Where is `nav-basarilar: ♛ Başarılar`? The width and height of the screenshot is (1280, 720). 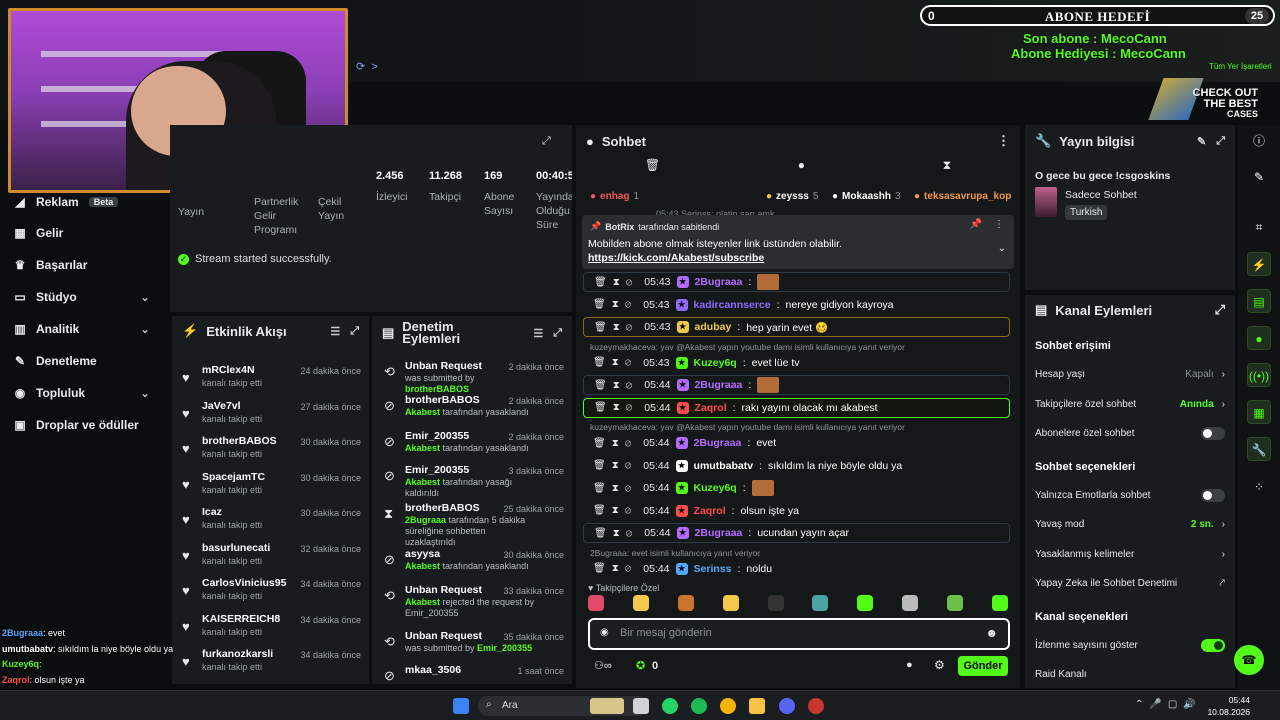
nav-basarilar: ♛ Başarılar is located at coordinates (51, 265).